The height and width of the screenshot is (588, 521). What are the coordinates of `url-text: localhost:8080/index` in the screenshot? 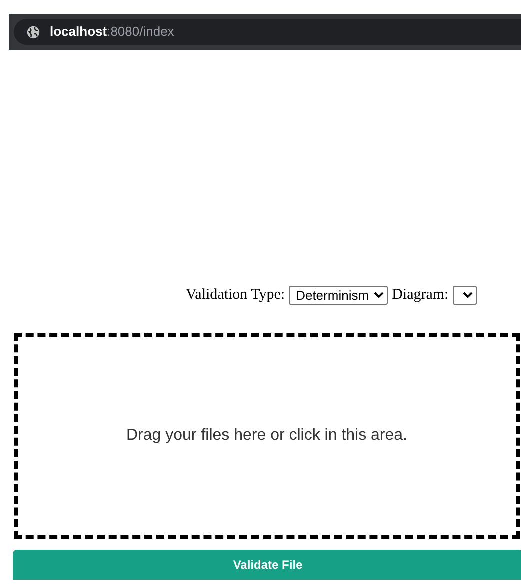 It's located at (112, 32).